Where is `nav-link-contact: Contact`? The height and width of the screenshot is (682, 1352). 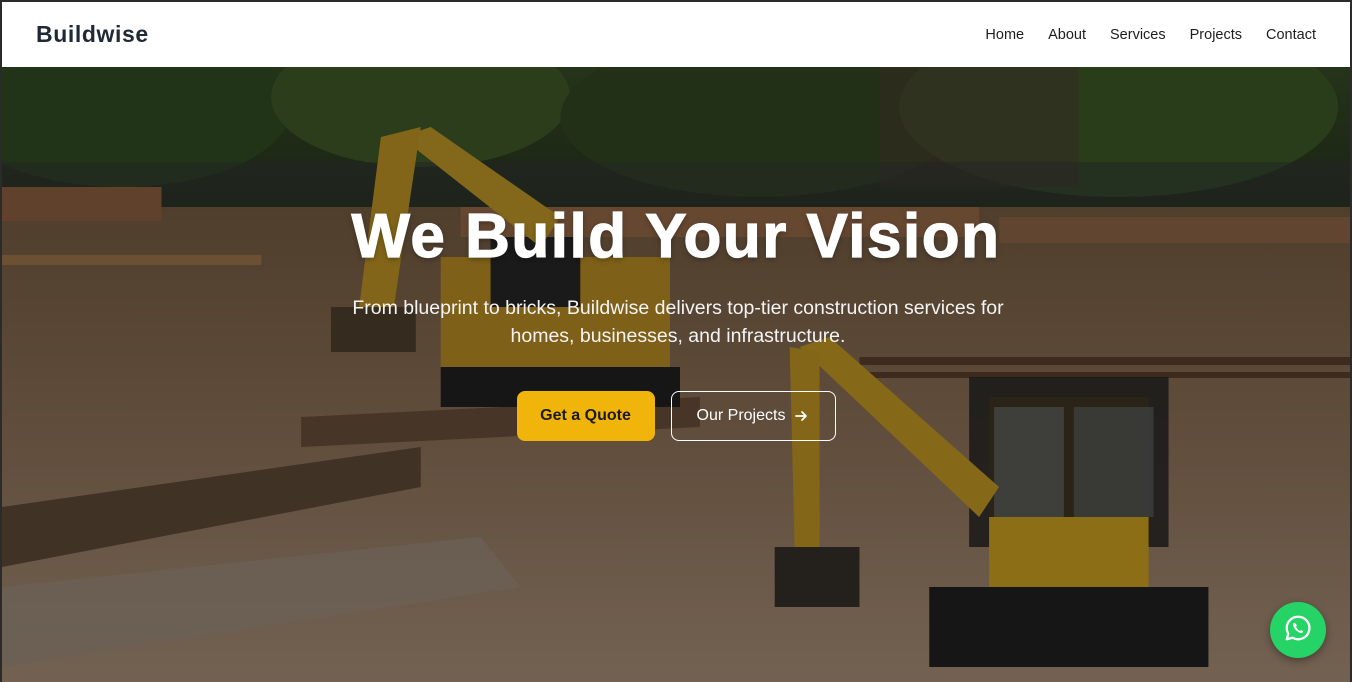 nav-link-contact: Contact is located at coordinates (1291, 35).